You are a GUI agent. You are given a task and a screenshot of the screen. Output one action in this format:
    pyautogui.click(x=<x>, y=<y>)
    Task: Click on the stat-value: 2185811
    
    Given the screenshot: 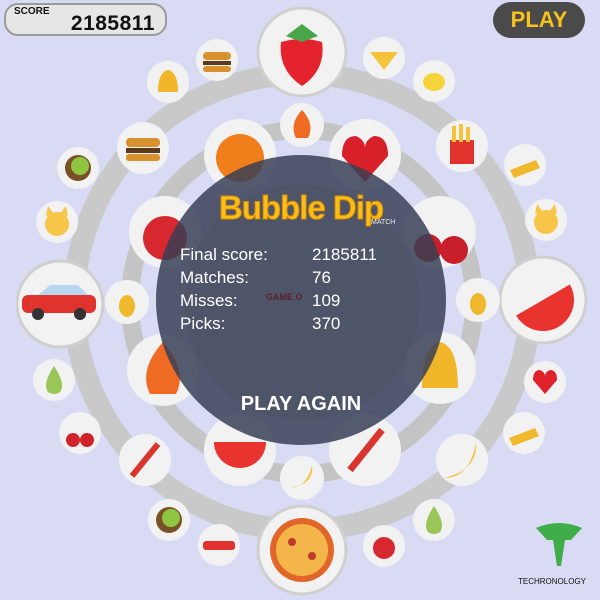 What is the action you would take?
    pyautogui.click(x=344, y=254)
    